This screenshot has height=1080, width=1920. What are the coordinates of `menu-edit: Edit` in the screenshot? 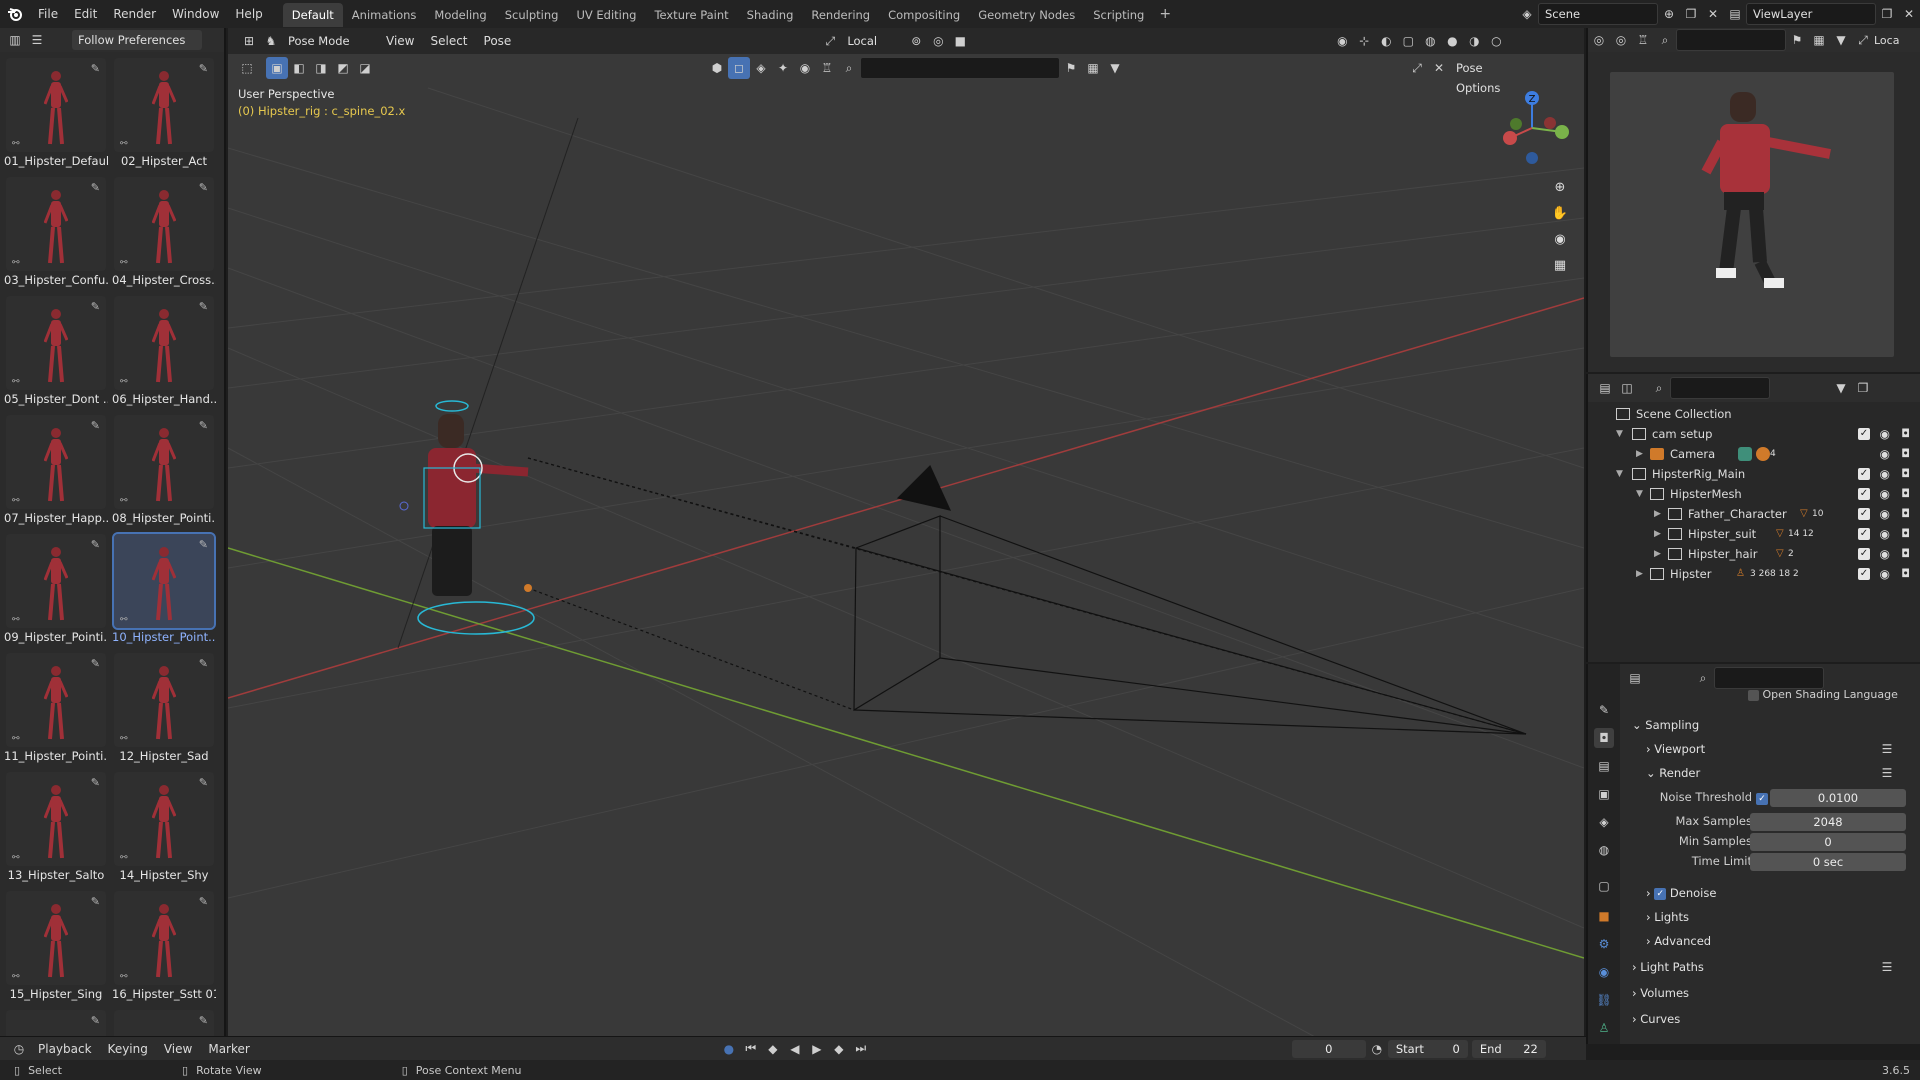 It's located at (85, 14).